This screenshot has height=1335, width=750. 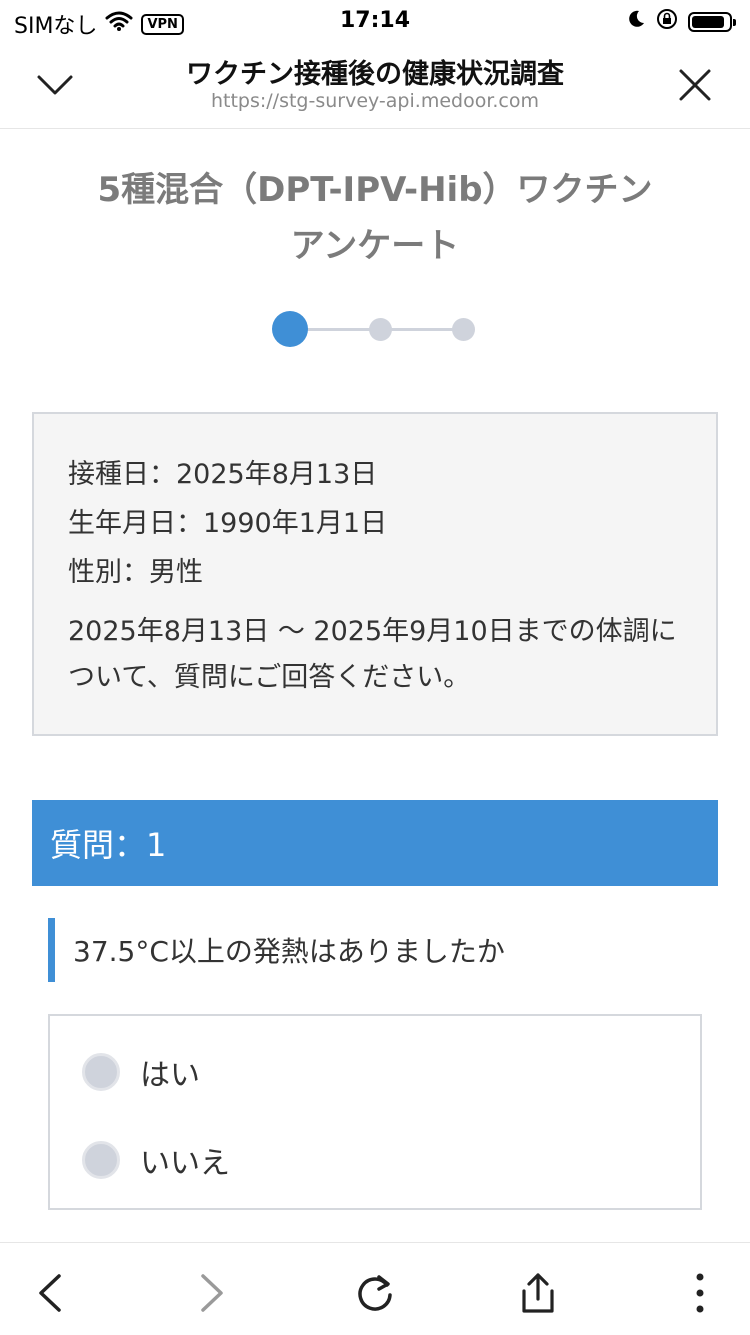 What do you see at coordinates (375, 20) in the screenshot?
I see `status-bar: SIMなし VPN 17:14` at bounding box center [375, 20].